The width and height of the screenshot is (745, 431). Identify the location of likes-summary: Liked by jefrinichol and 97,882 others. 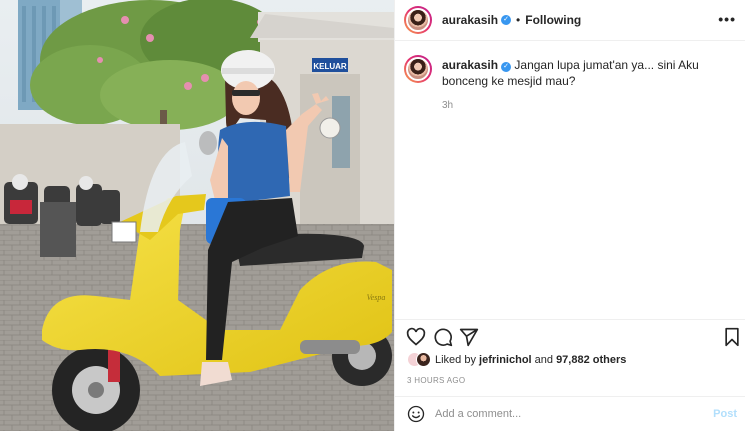
(516, 360).